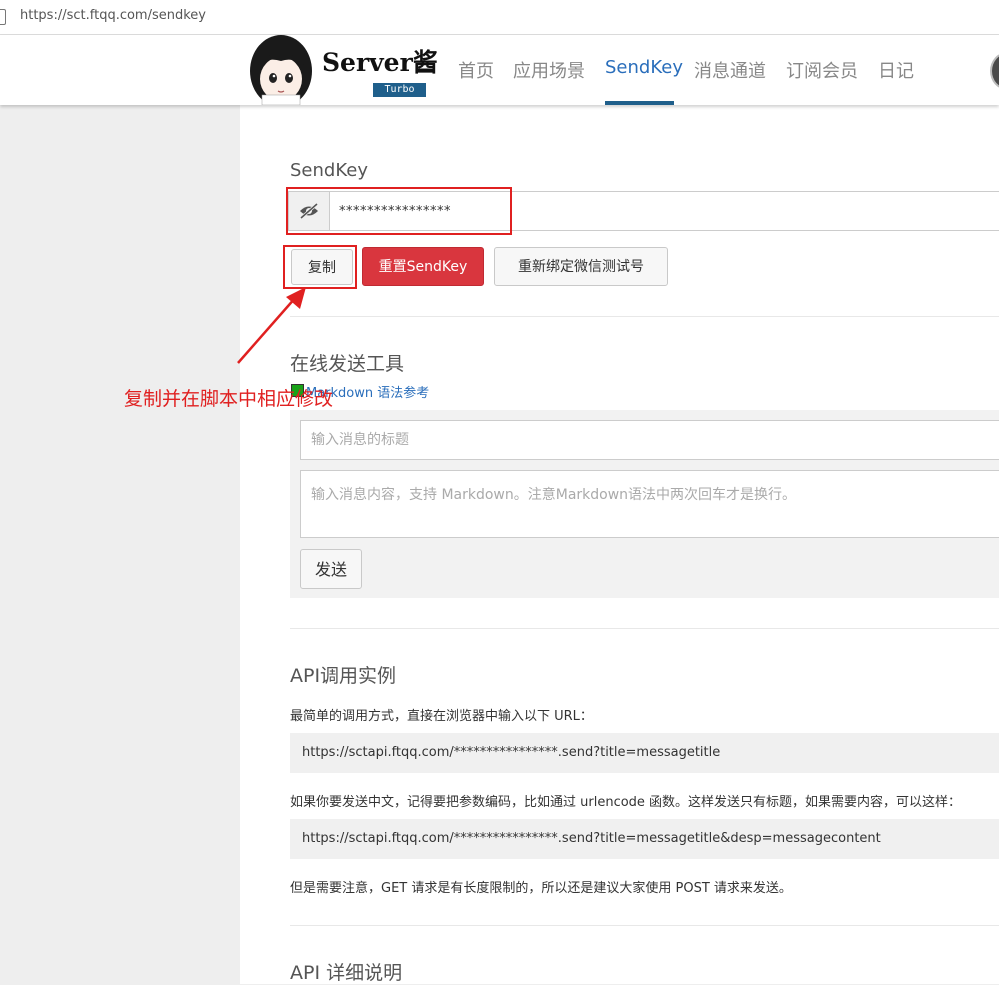 The image size is (999, 985). What do you see at coordinates (343, 676) in the screenshot?
I see `api-example-title: API调用实例` at bounding box center [343, 676].